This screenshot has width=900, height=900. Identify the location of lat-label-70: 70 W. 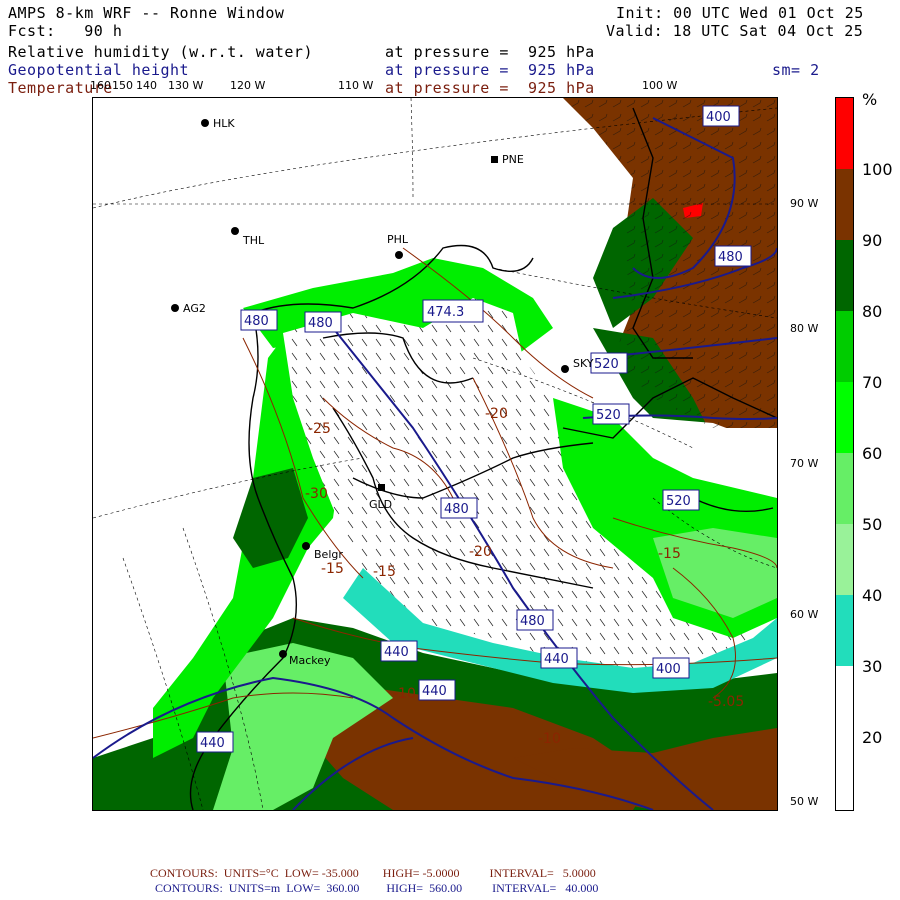
(804, 463).